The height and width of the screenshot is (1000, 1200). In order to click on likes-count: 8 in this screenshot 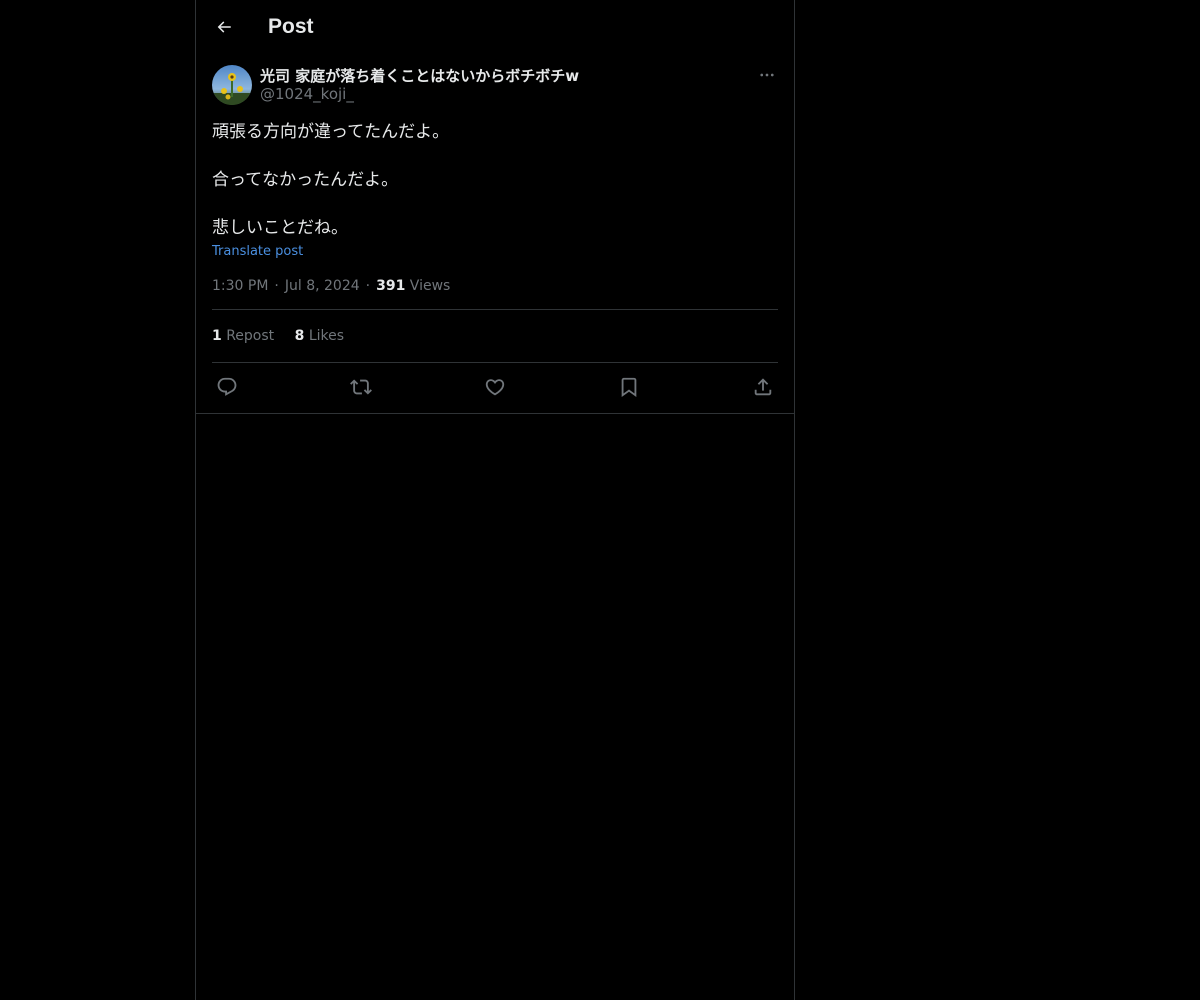, I will do `click(299, 336)`.